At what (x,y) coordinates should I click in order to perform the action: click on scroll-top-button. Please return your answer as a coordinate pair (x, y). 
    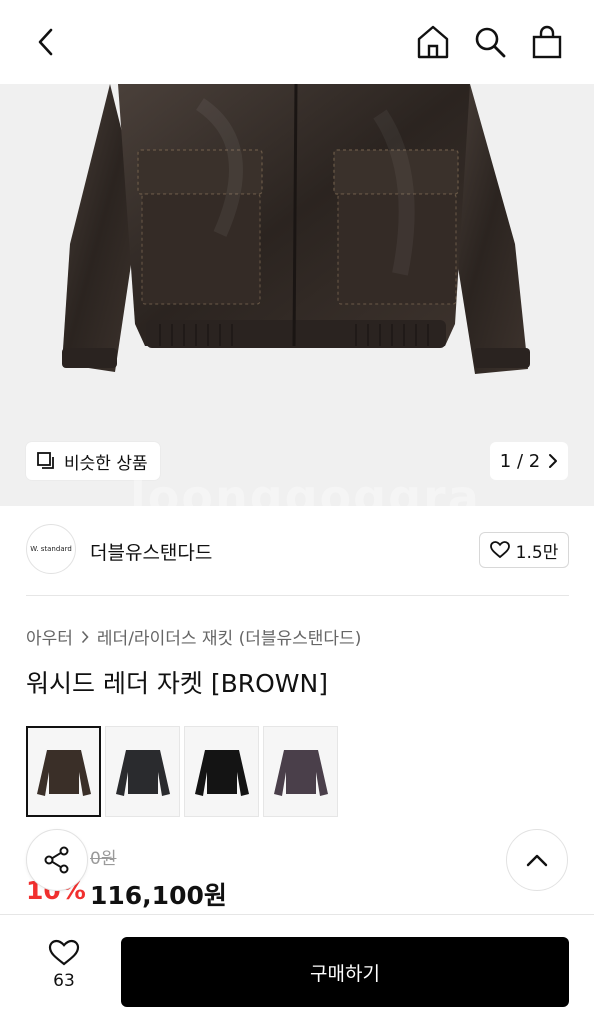
    Looking at the image, I should click on (537, 860).